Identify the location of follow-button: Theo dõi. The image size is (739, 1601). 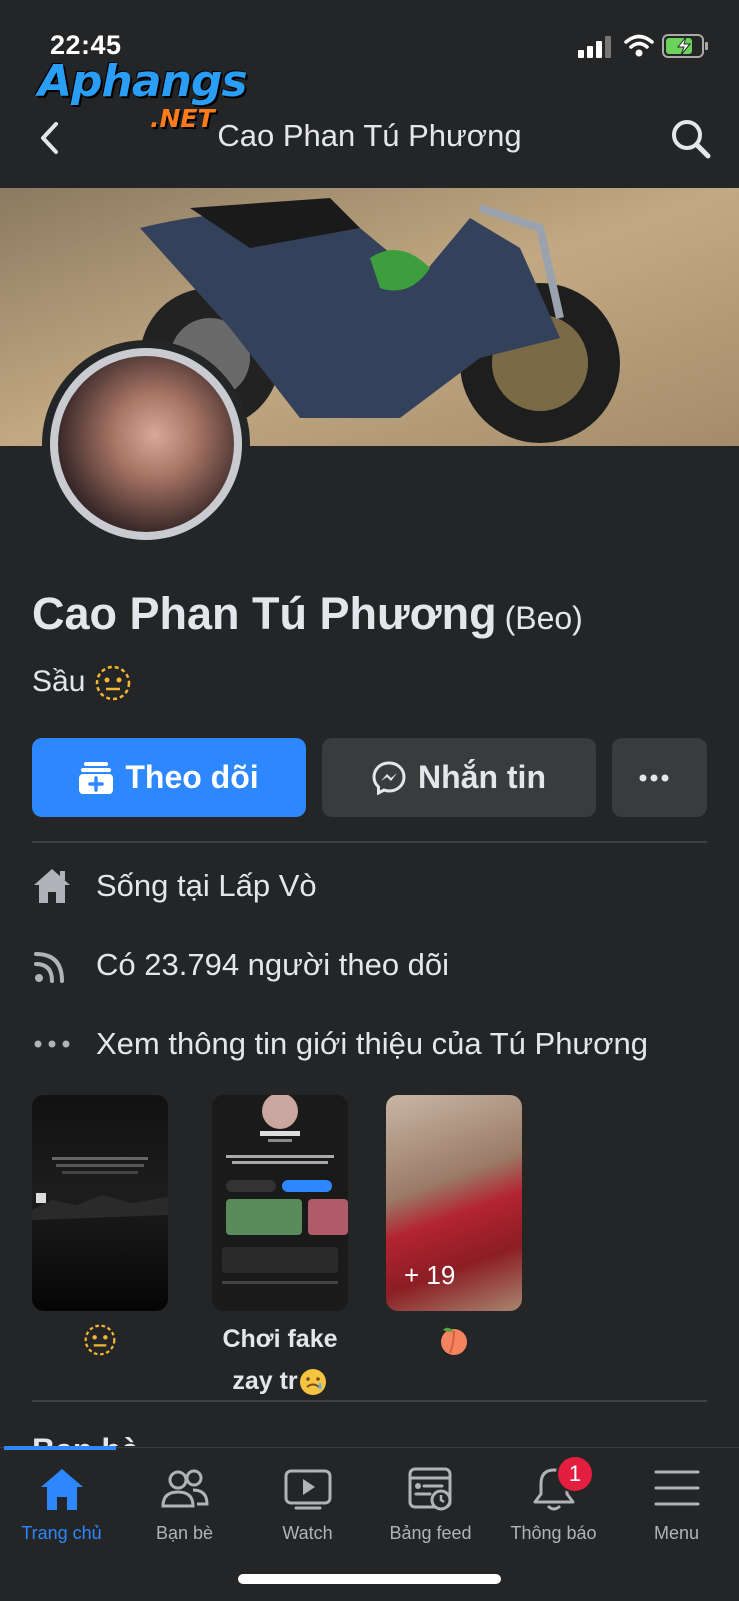
(169, 777).